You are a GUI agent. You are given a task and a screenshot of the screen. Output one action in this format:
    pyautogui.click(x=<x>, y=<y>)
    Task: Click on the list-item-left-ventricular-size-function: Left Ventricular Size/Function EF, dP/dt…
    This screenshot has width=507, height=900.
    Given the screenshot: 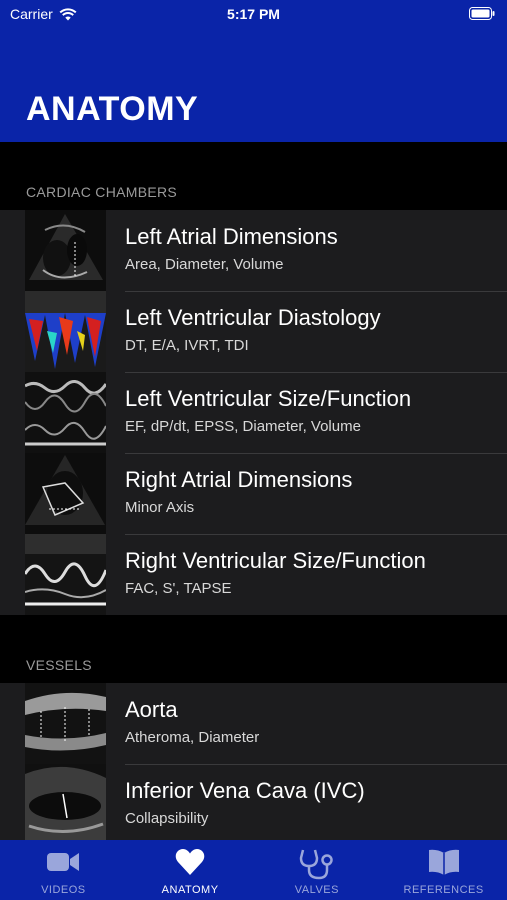 What is the action you would take?
    pyautogui.click(x=253, y=413)
    